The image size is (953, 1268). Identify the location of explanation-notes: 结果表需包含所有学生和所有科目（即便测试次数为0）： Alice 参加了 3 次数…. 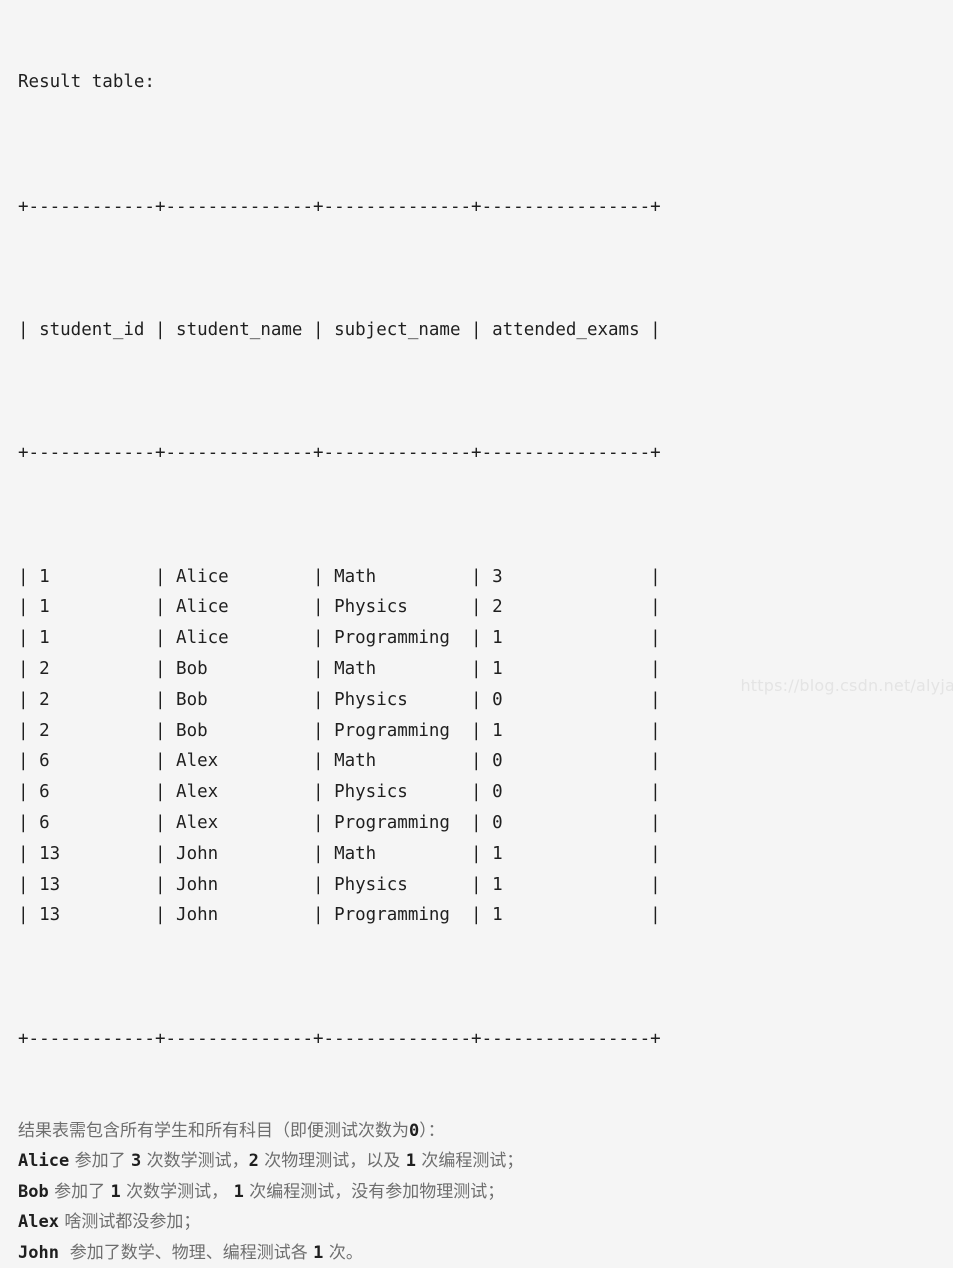
(485, 1192).